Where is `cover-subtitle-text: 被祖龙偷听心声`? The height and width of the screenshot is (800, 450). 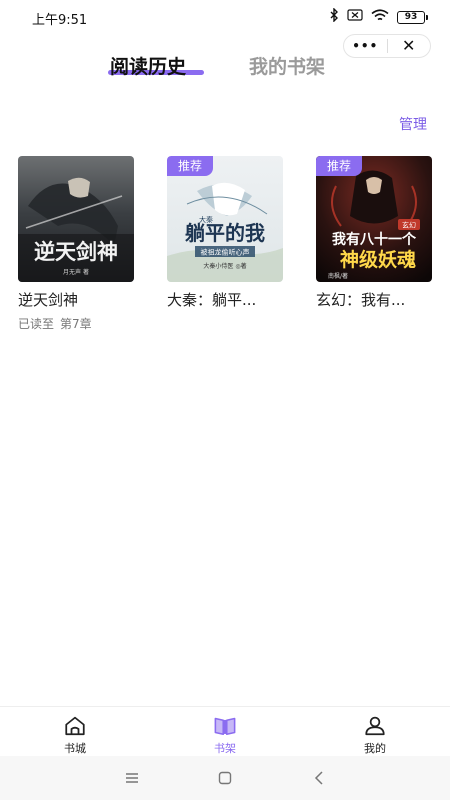 cover-subtitle-text: 被祖龙偷听心声 is located at coordinates (225, 252).